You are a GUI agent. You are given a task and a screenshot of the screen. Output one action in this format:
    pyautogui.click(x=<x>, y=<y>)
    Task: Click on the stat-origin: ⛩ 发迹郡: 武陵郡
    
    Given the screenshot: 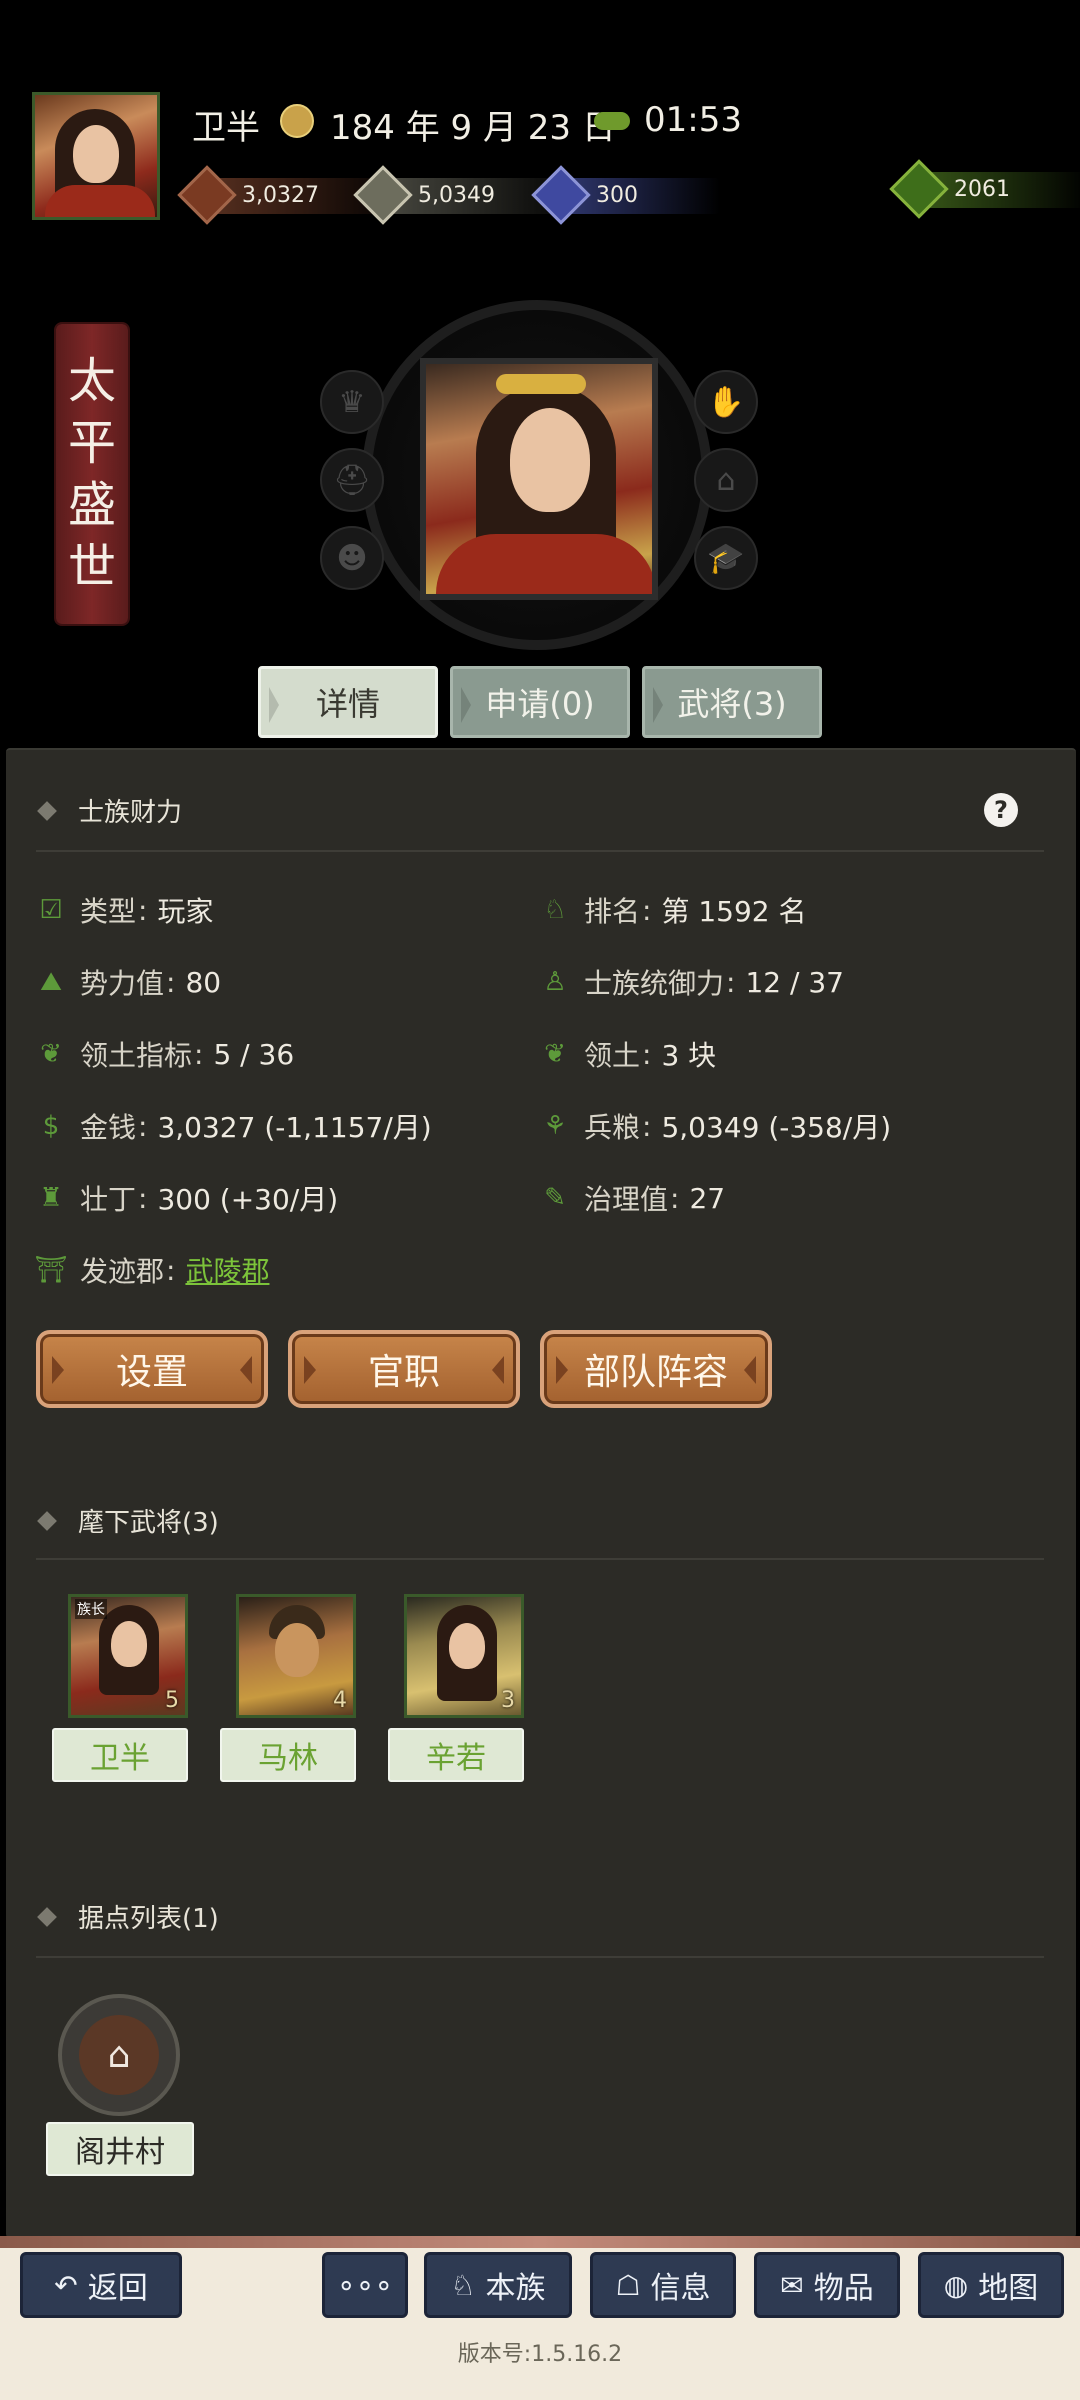 What is the action you would take?
    pyautogui.click(x=152, y=1270)
    